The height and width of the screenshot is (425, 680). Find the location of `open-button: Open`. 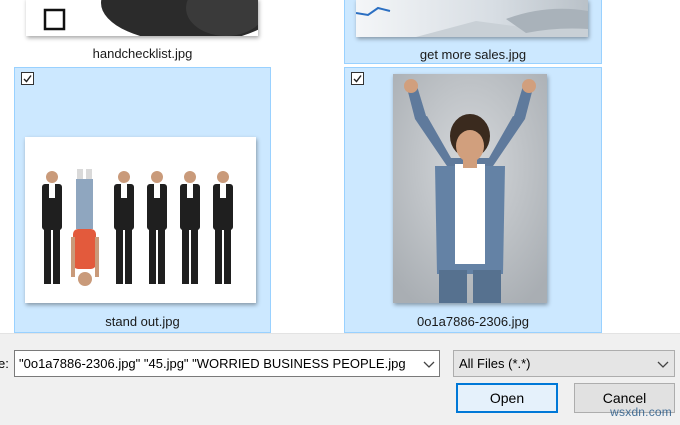

open-button: Open is located at coordinates (507, 398).